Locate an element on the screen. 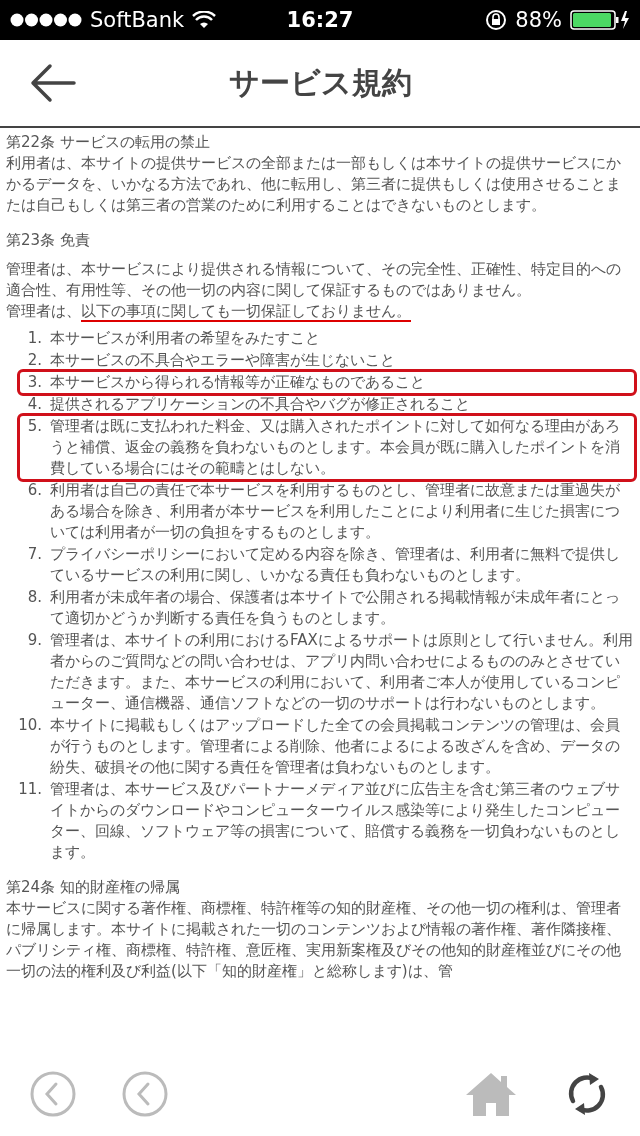  section-paragraph: 管理者は、以下の事項に関しても一切保証しておりません。 is located at coordinates (209, 311).